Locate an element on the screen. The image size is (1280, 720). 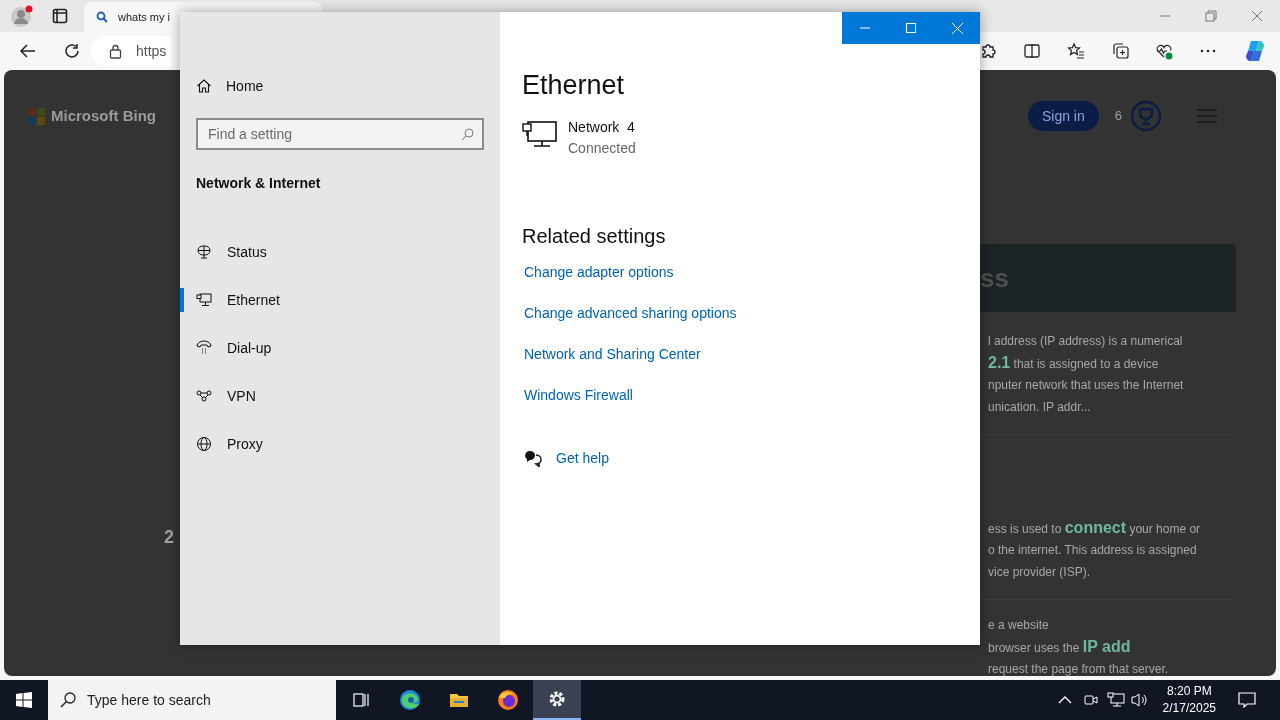
paragraph-line: l address (IP address) is a numerical is located at coordinates (1085, 341).